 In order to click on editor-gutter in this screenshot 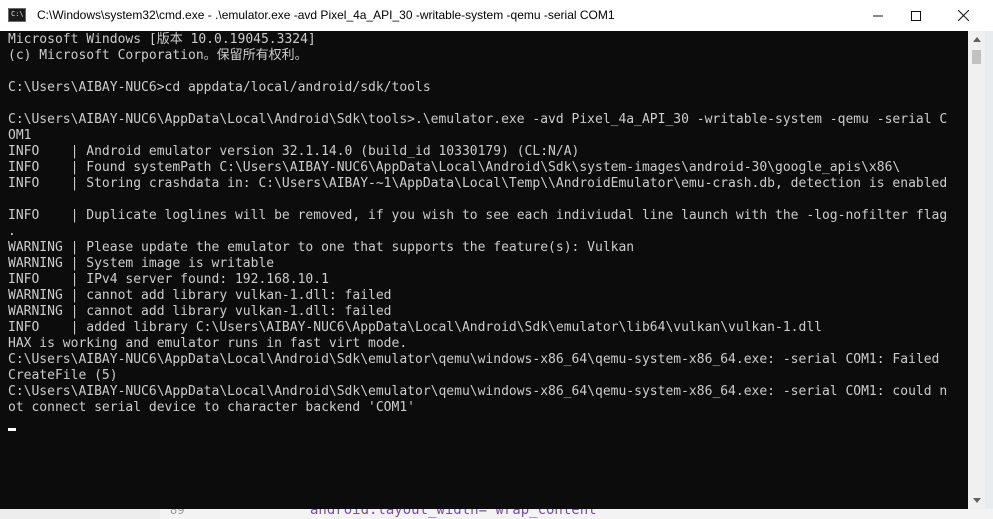, I will do `click(80, 514)`.